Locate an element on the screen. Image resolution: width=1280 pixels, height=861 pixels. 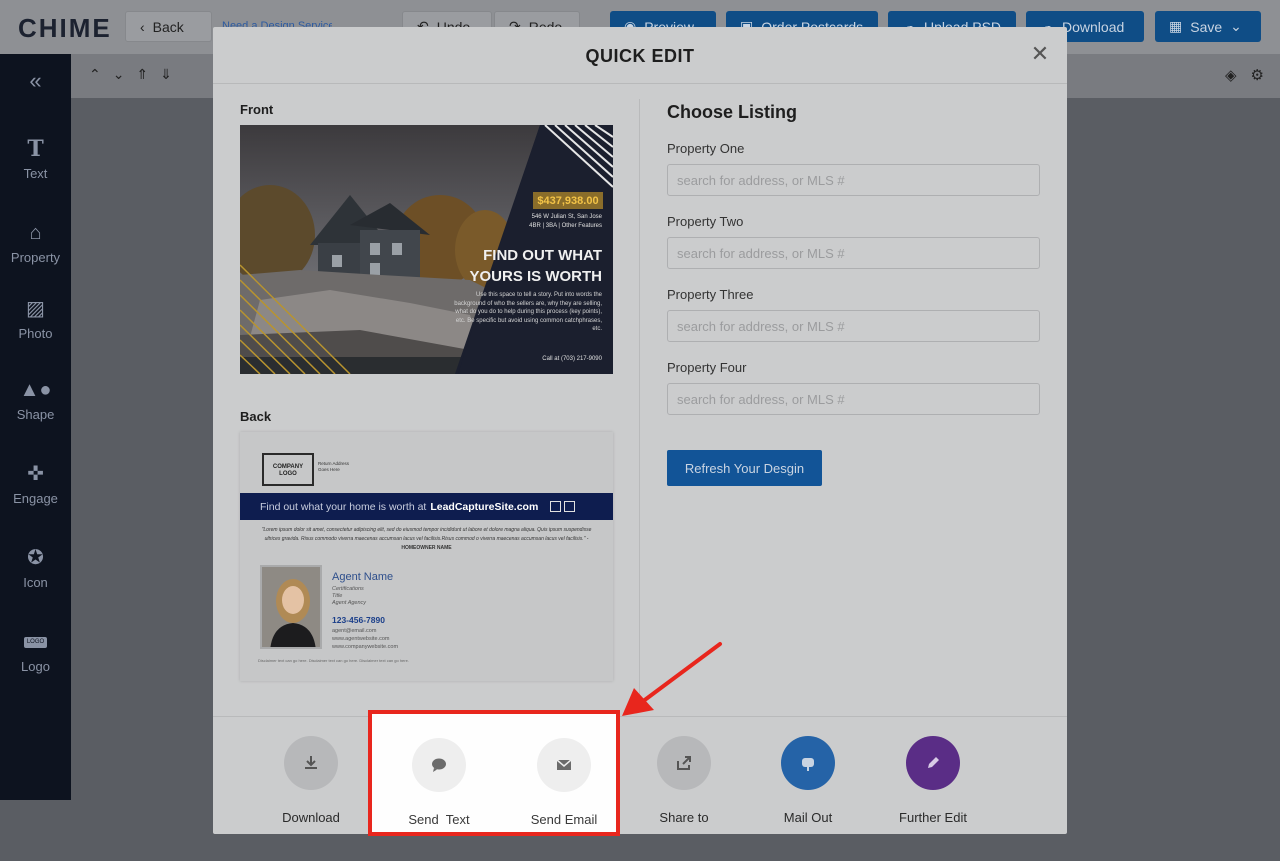
chat-bubble-icon is located at coordinates (439, 765).